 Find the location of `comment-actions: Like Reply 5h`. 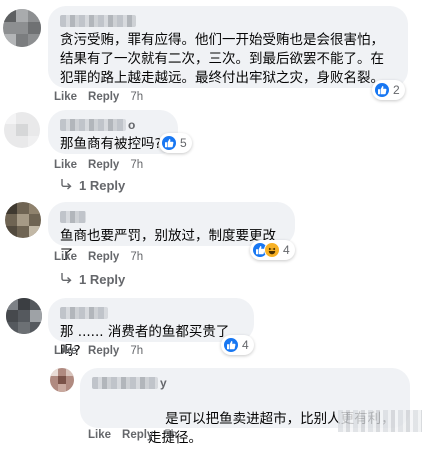

comment-actions: Like Reply 5h is located at coordinates (132, 435).